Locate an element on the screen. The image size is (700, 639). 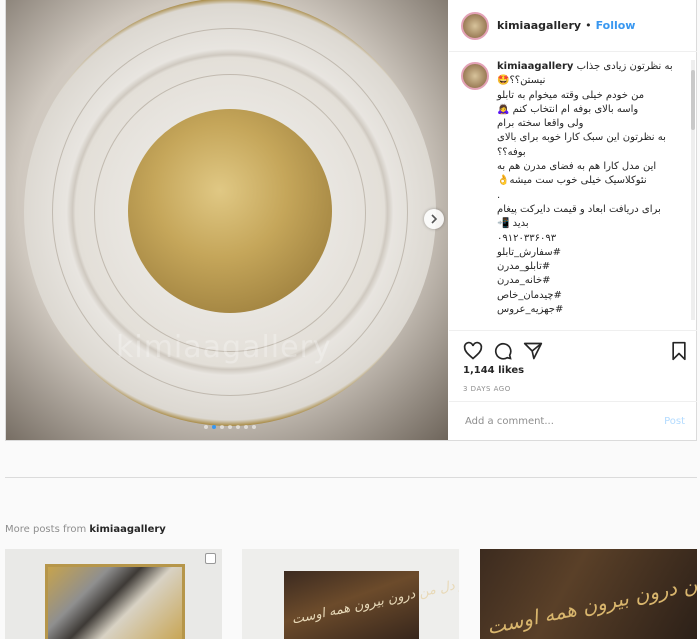
post-header: kimiaagallery • Follow is located at coordinates (573, 26).